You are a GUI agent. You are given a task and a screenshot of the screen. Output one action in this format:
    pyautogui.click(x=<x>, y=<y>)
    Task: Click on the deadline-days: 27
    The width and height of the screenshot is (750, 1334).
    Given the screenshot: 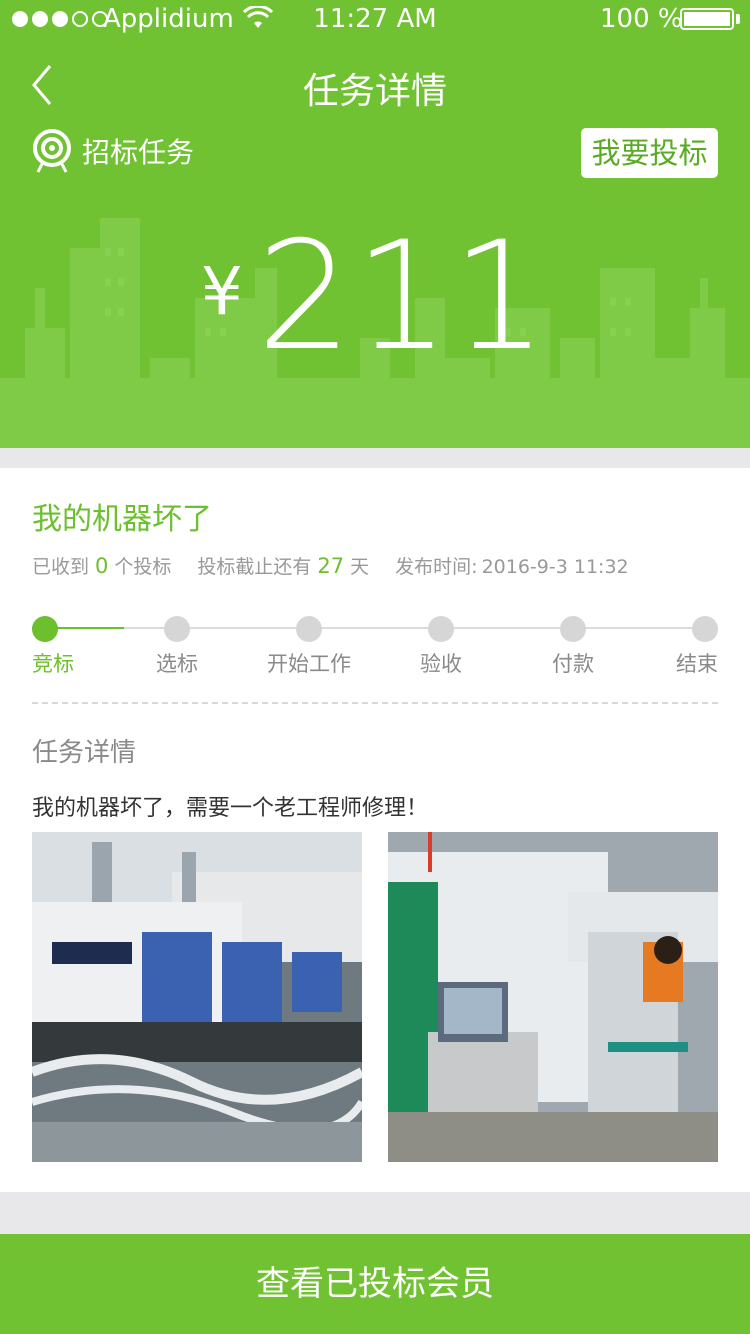 What is the action you would take?
    pyautogui.click(x=331, y=566)
    